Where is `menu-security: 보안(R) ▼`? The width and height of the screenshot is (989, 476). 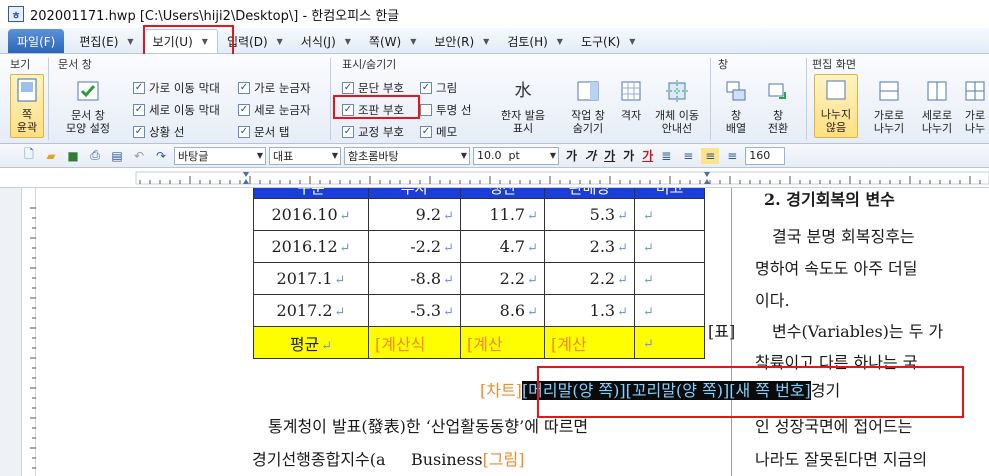 menu-security: 보안(R) ▼ is located at coordinates (461, 41).